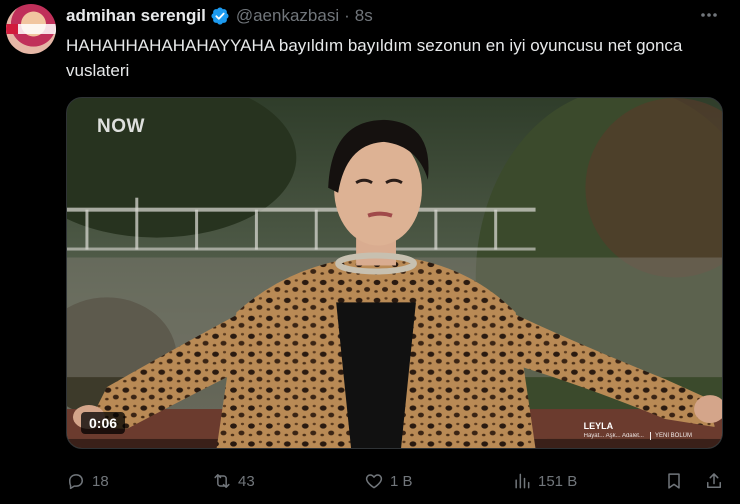  I want to click on bookmark-icon, so click(674, 481).